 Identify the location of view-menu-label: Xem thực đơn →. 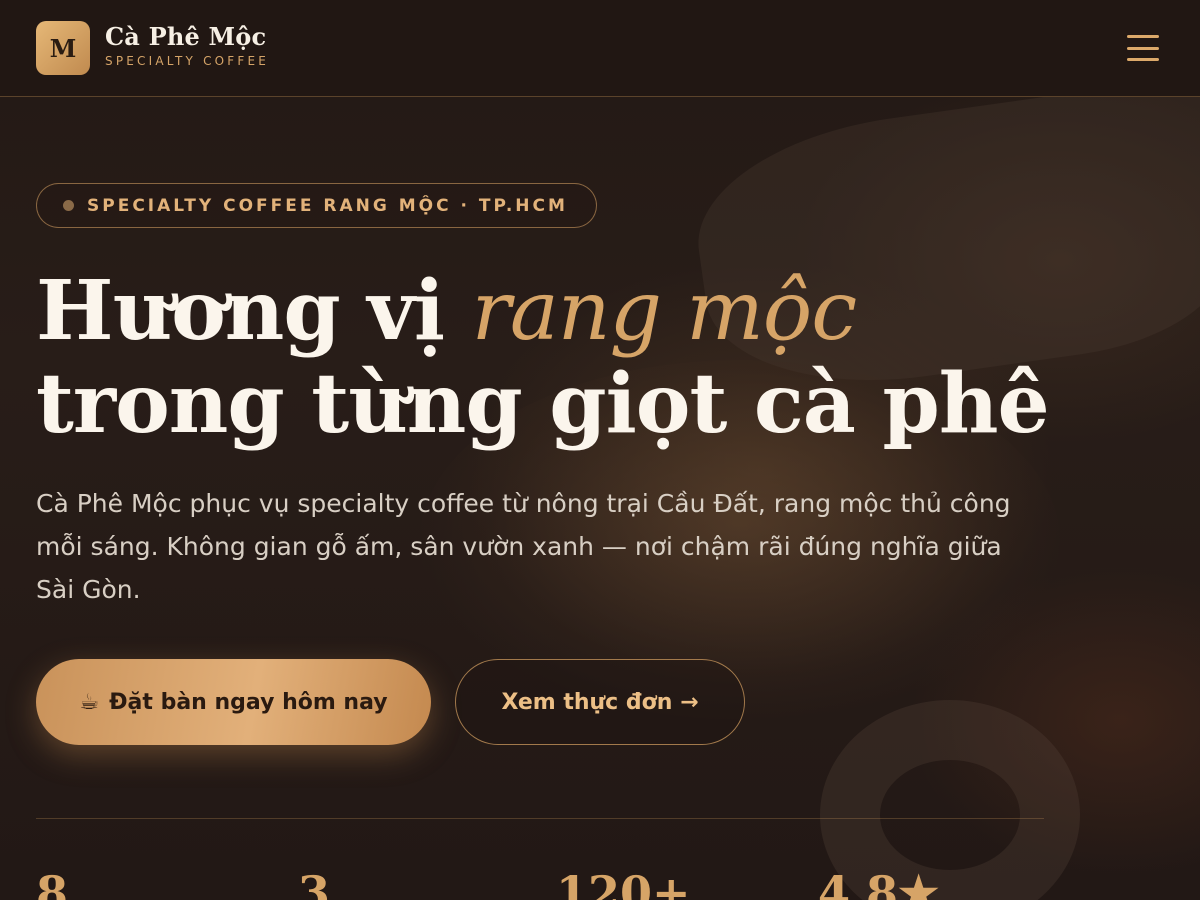
(600, 702).